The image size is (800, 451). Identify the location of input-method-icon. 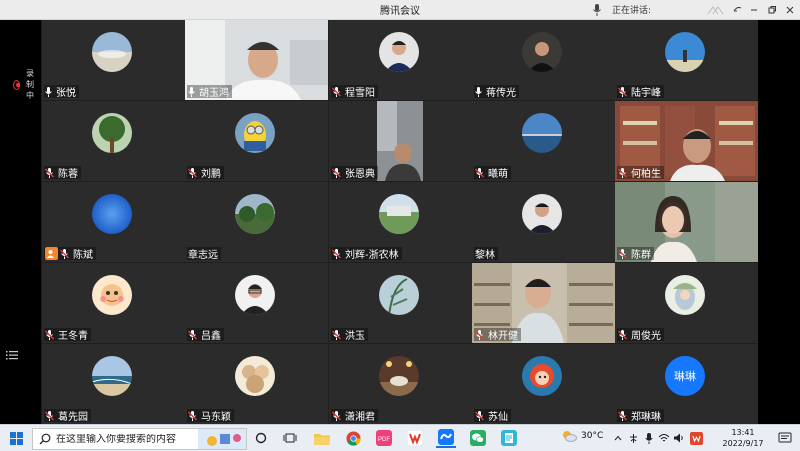
(633, 438).